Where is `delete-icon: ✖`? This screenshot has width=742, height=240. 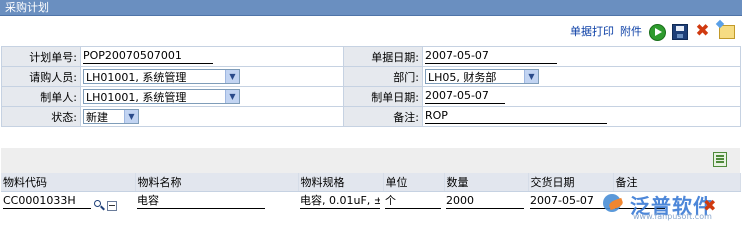 delete-icon: ✖ is located at coordinates (702, 31).